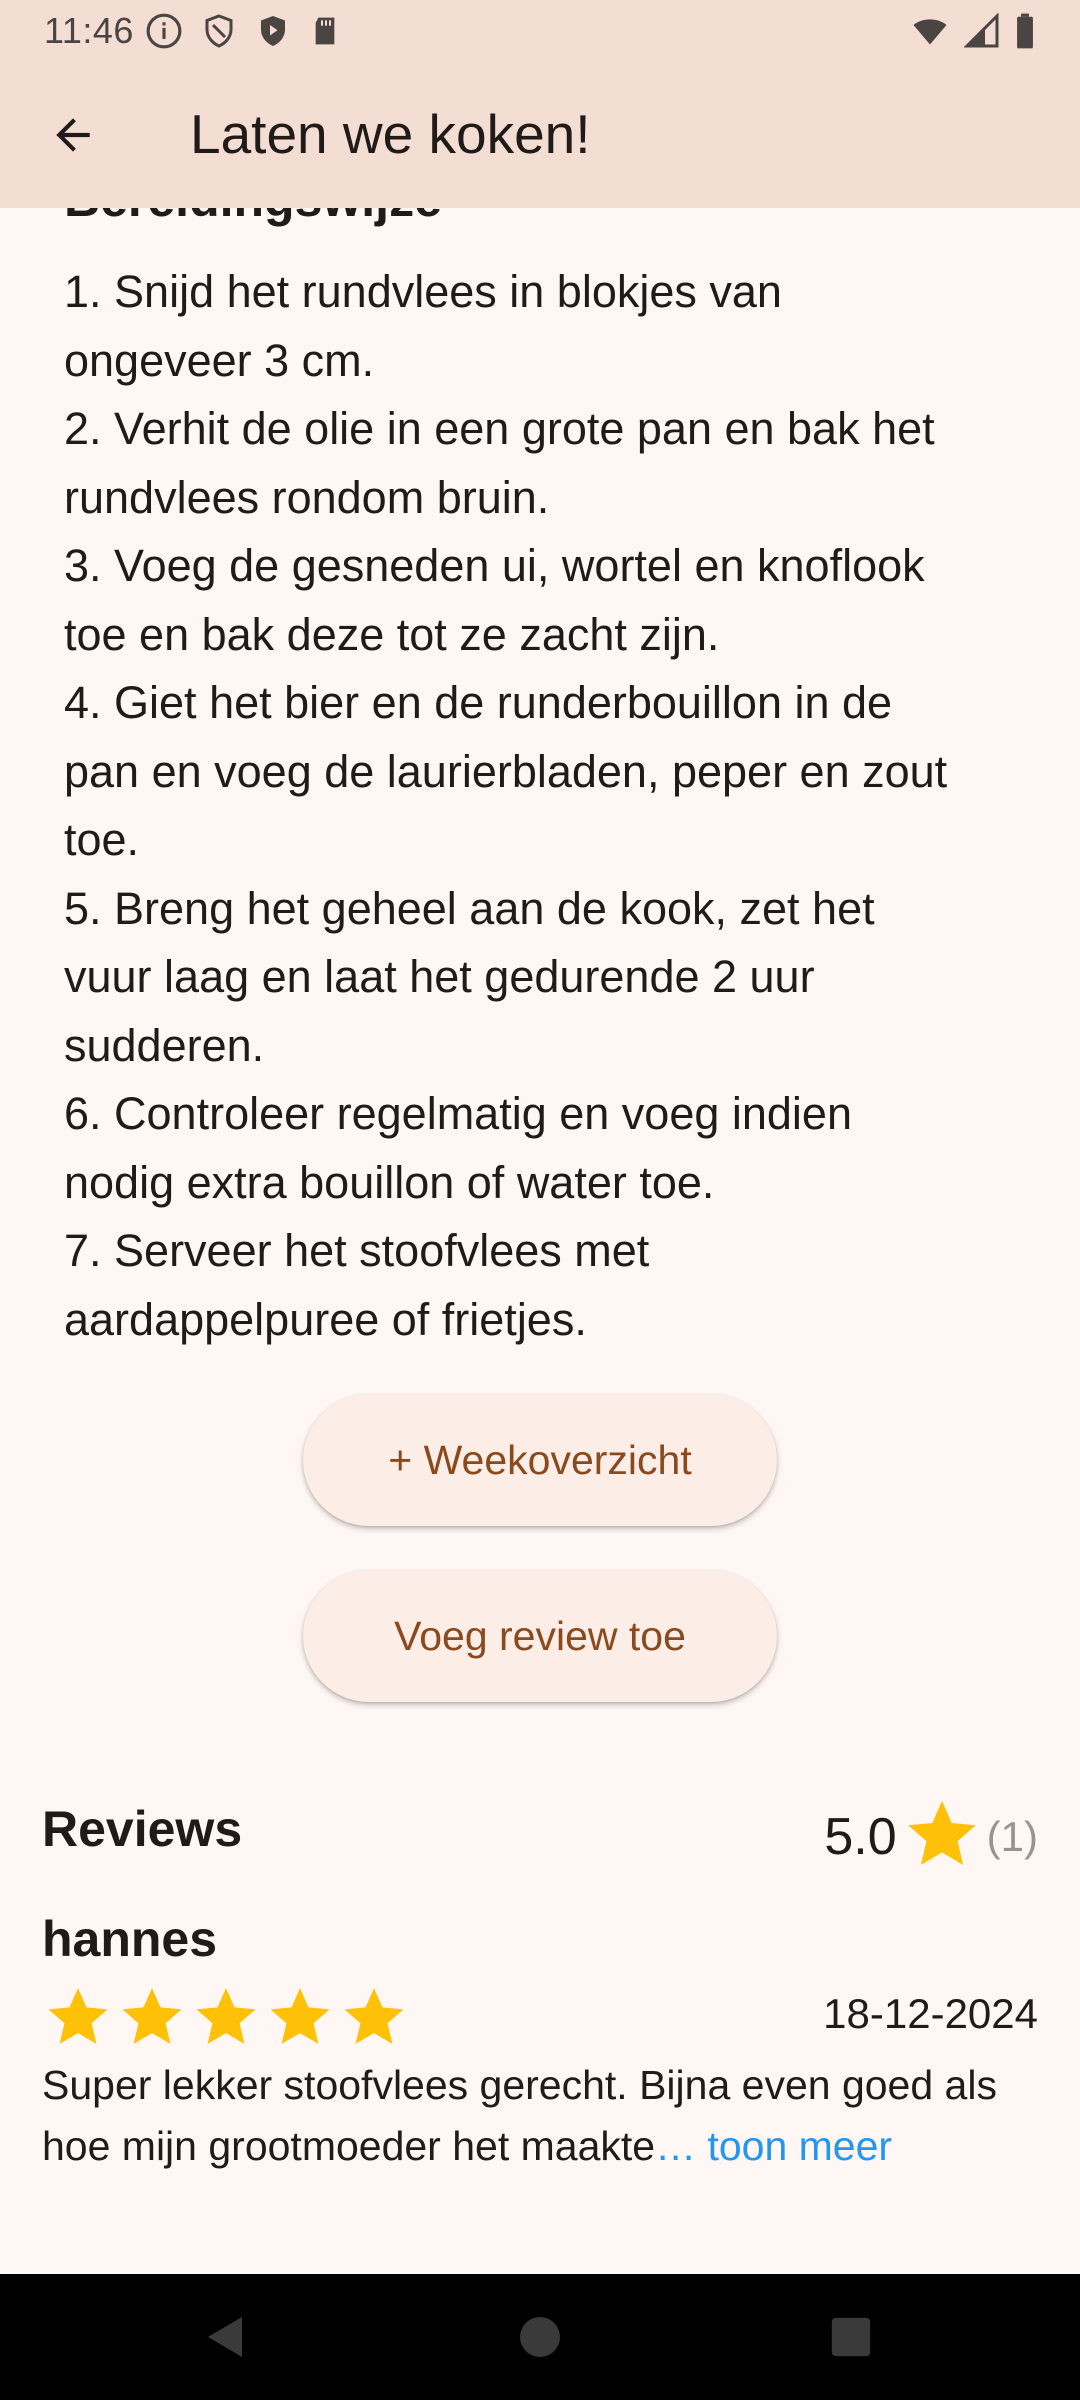 The image size is (1080, 2400). I want to click on status-bar: 11:46, so click(540, 31).